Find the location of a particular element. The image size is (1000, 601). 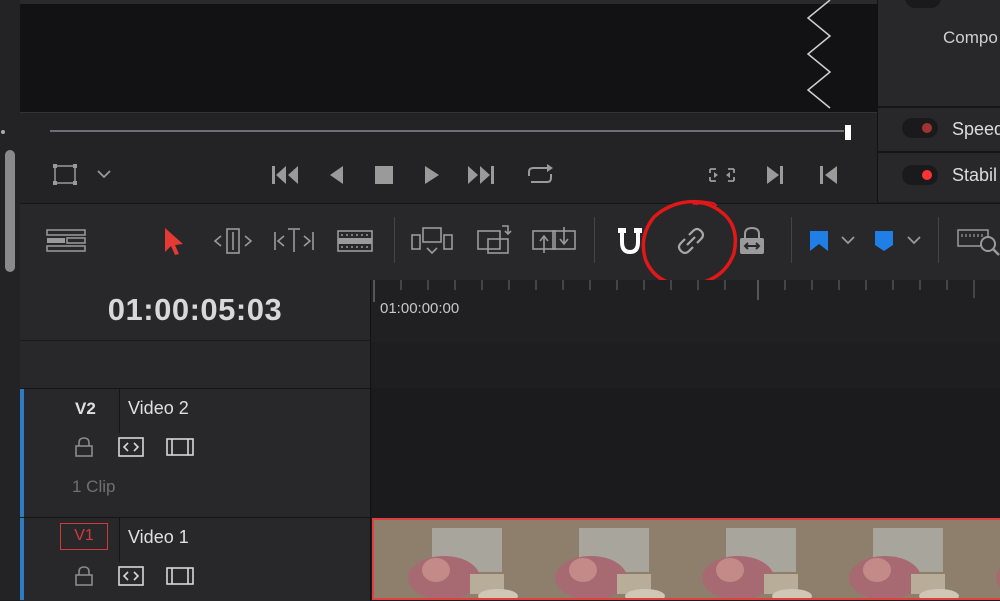

speed-change-label: Speed is located at coordinates (976, 129).